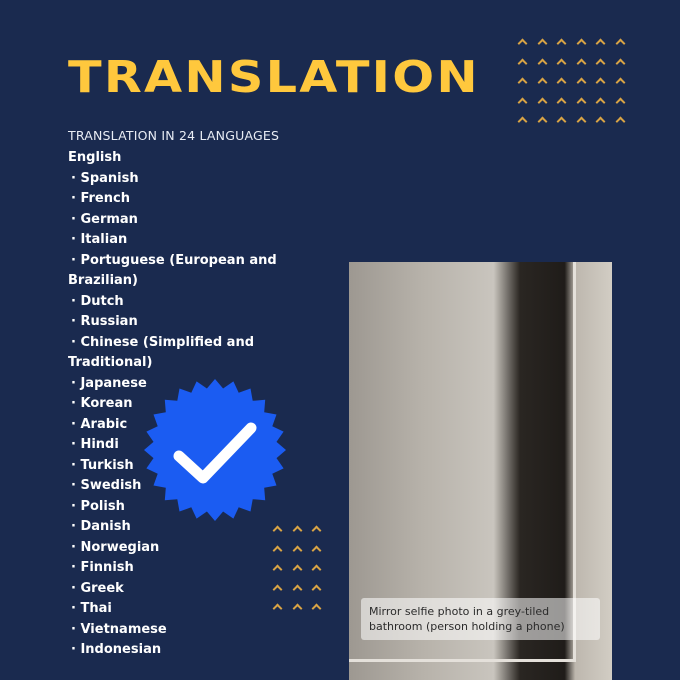 The width and height of the screenshot is (680, 680). I want to click on language-item: Dutch, so click(175, 302).